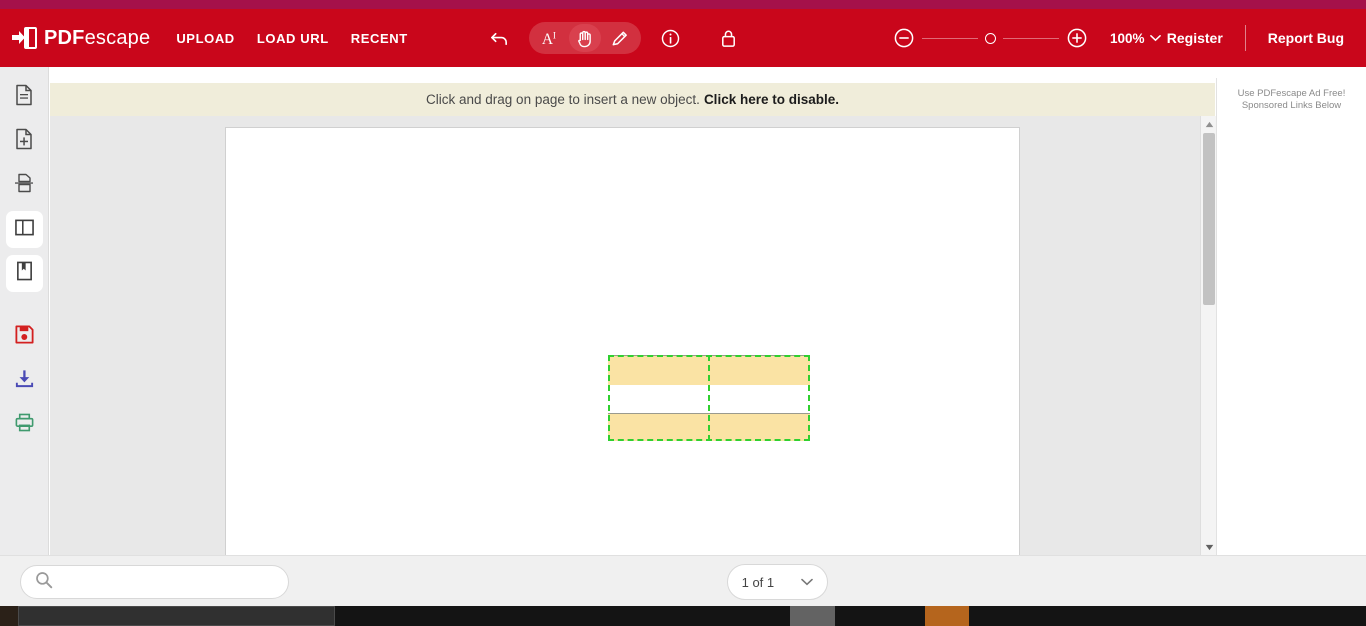 The image size is (1366, 626). I want to click on nav-load-url: LOAD URL, so click(293, 38).